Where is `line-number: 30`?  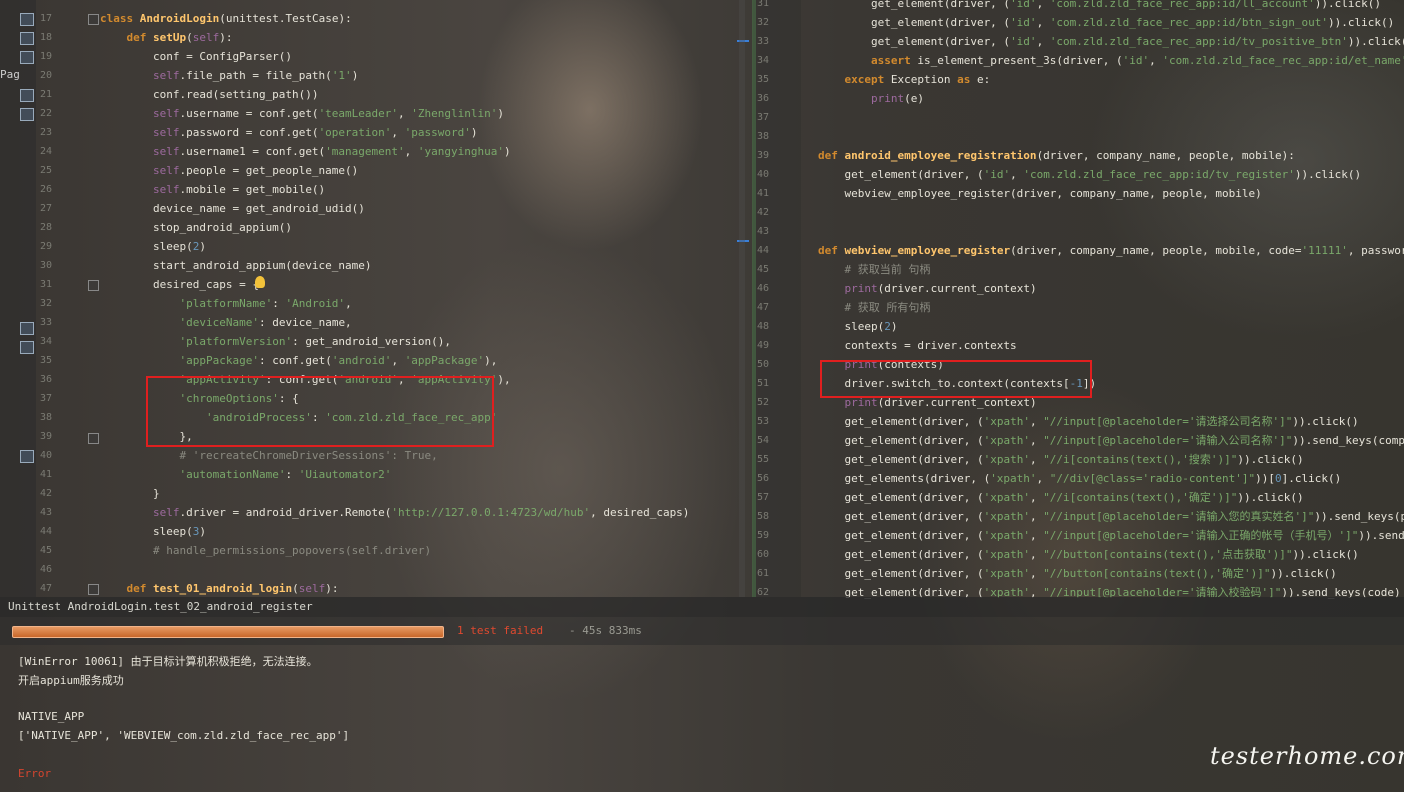 line-number: 30 is located at coordinates (45, 265).